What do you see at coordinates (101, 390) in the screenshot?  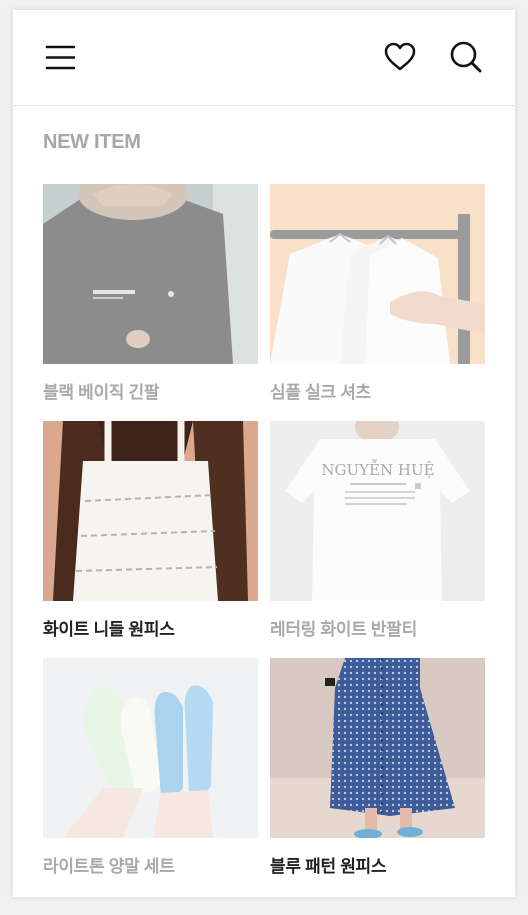 I see `product-name: 블랙 베이직 긴팔` at bounding box center [101, 390].